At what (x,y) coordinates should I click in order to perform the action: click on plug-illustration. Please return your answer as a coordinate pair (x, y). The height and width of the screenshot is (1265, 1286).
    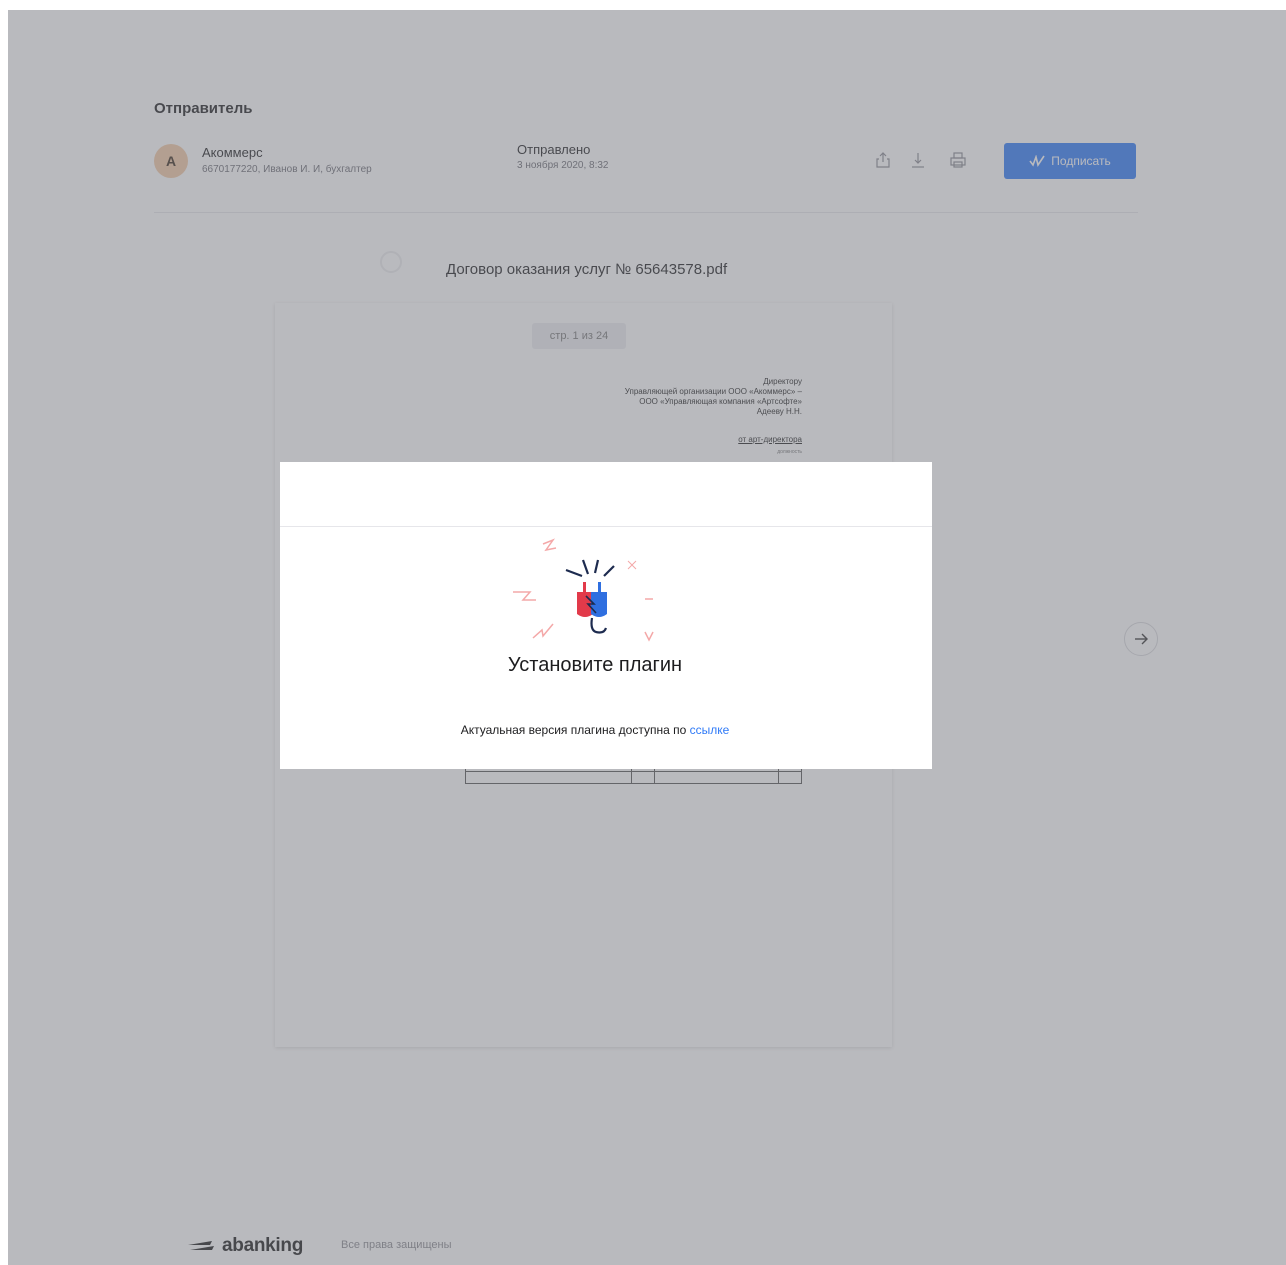
    Looking at the image, I should click on (583, 590).